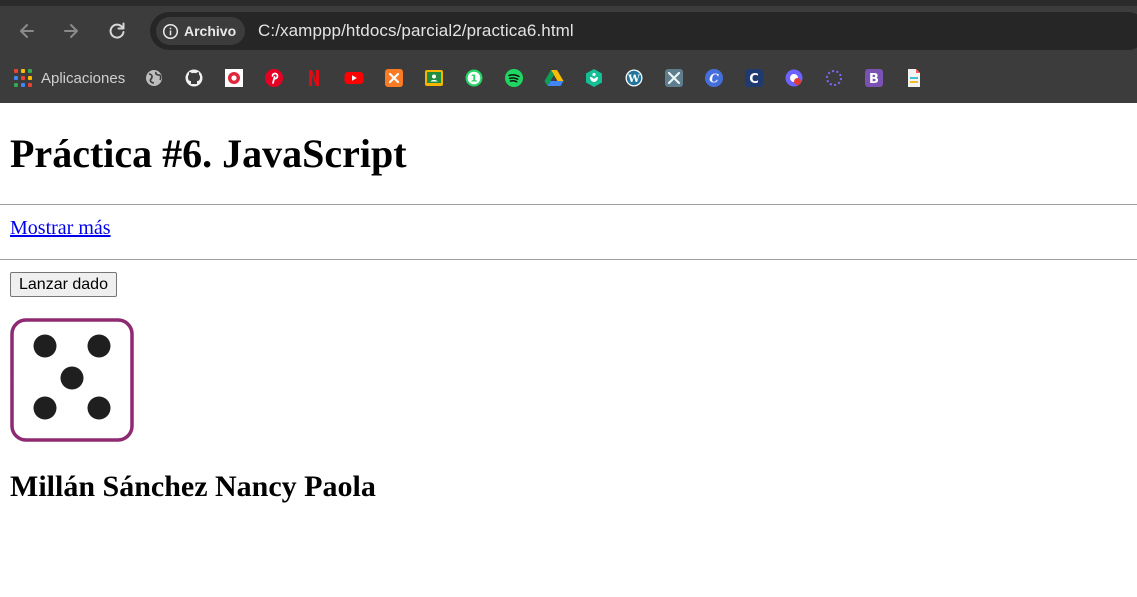  I want to click on author-name: Millán Sánchez Nancy Paola, so click(193, 486).